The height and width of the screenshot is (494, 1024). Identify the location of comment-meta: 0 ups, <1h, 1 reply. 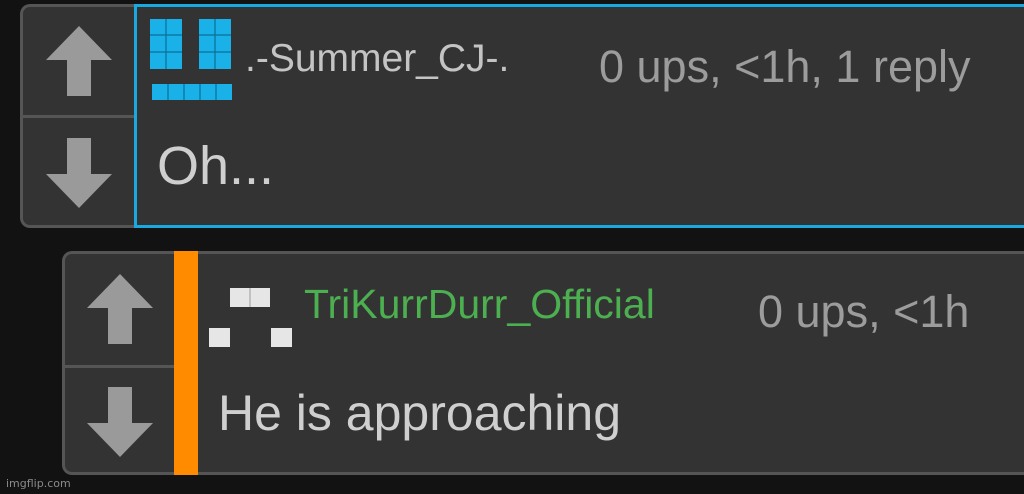
(785, 66).